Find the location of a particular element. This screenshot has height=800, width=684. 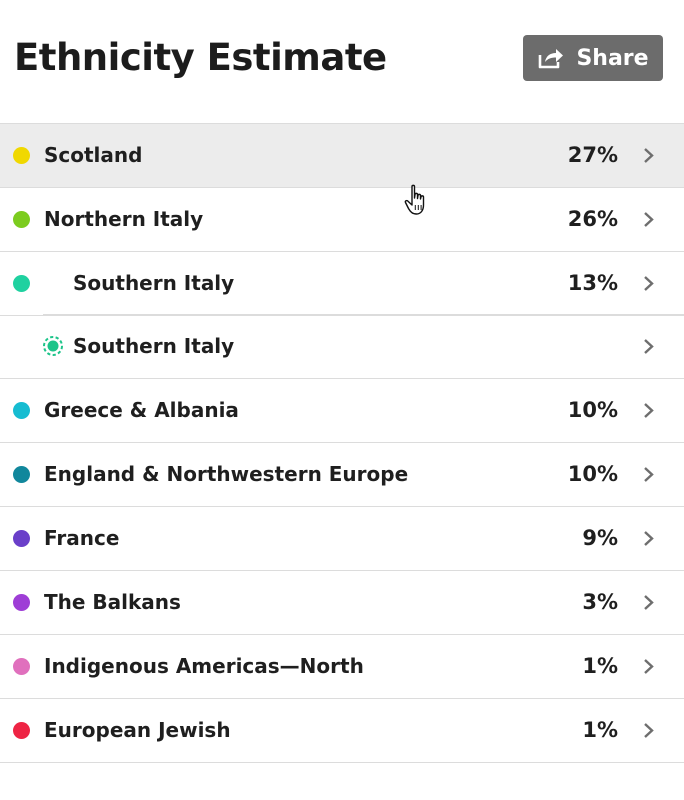

region-name: Southern Italy is located at coordinates (154, 283).